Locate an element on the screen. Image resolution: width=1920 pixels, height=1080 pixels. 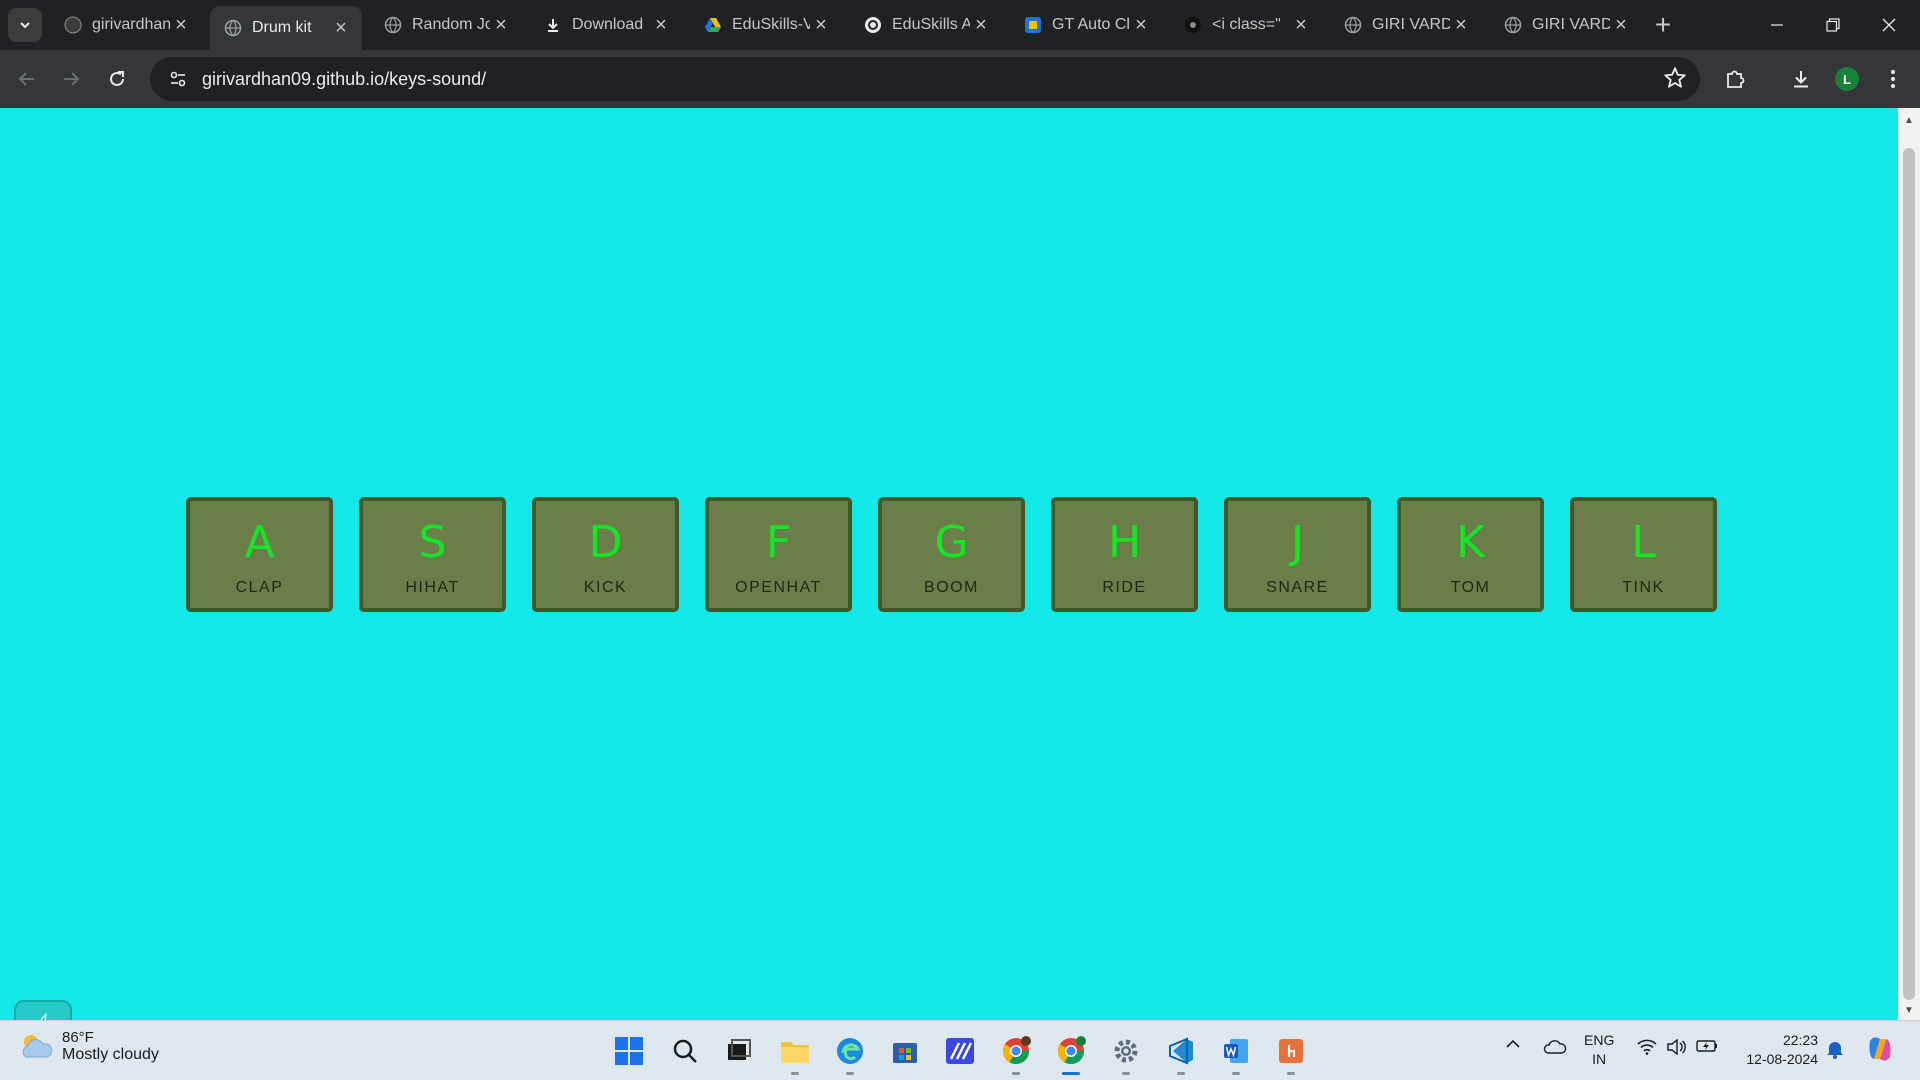
weather-widget: 86°F Mostly cloudy is located at coordinates (88, 1046).